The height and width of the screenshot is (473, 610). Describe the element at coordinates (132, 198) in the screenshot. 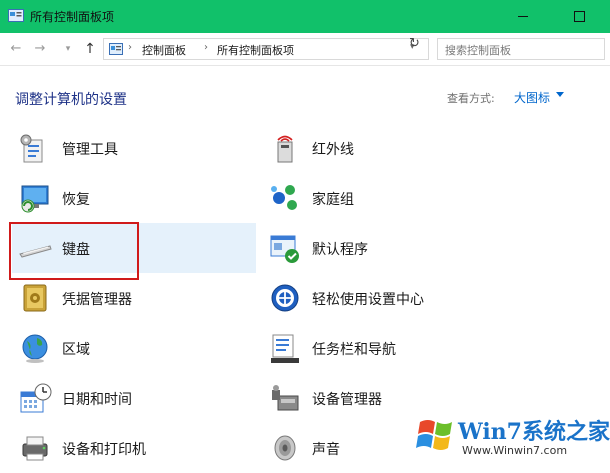

I see `cp-item-recovery: 恢复` at that location.